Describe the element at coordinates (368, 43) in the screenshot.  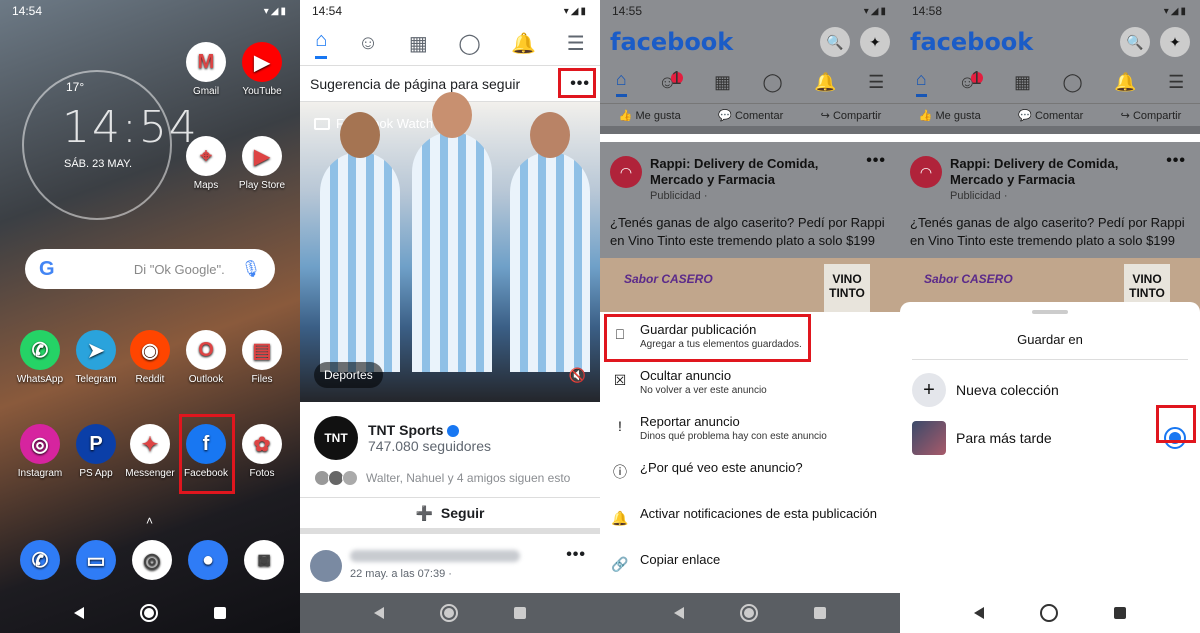
I see `groups-tab-icon: ☺` at that location.